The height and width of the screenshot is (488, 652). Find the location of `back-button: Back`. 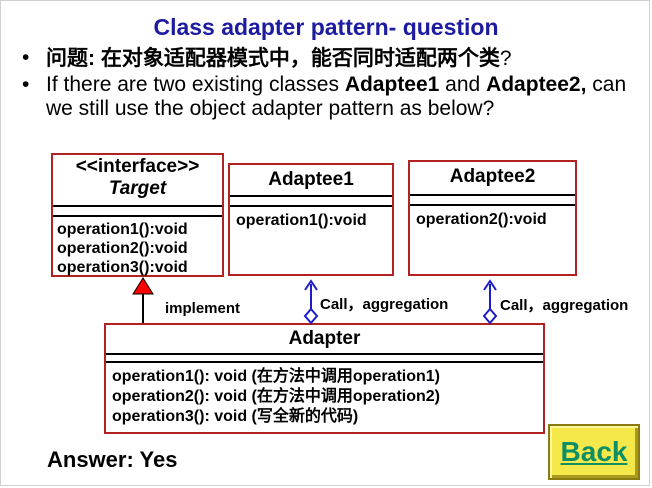

back-button: Back is located at coordinates (594, 452).